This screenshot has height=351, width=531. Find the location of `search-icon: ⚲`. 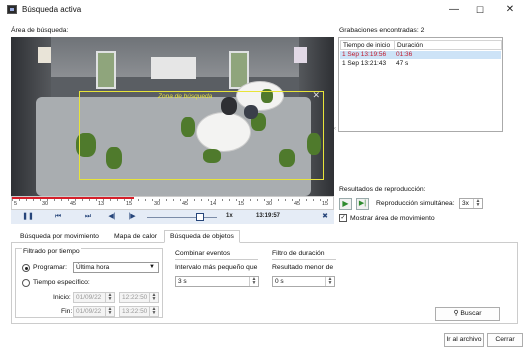

search-icon: ⚲ is located at coordinates (456, 313).